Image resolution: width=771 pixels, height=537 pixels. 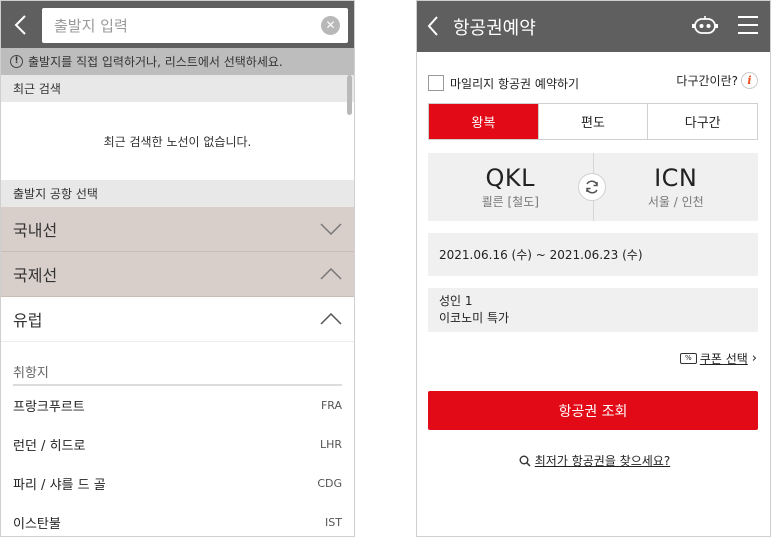 I want to click on lowest-fare-text: 최저가 항공권을 찾으세요?, so click(x=602, y=461).